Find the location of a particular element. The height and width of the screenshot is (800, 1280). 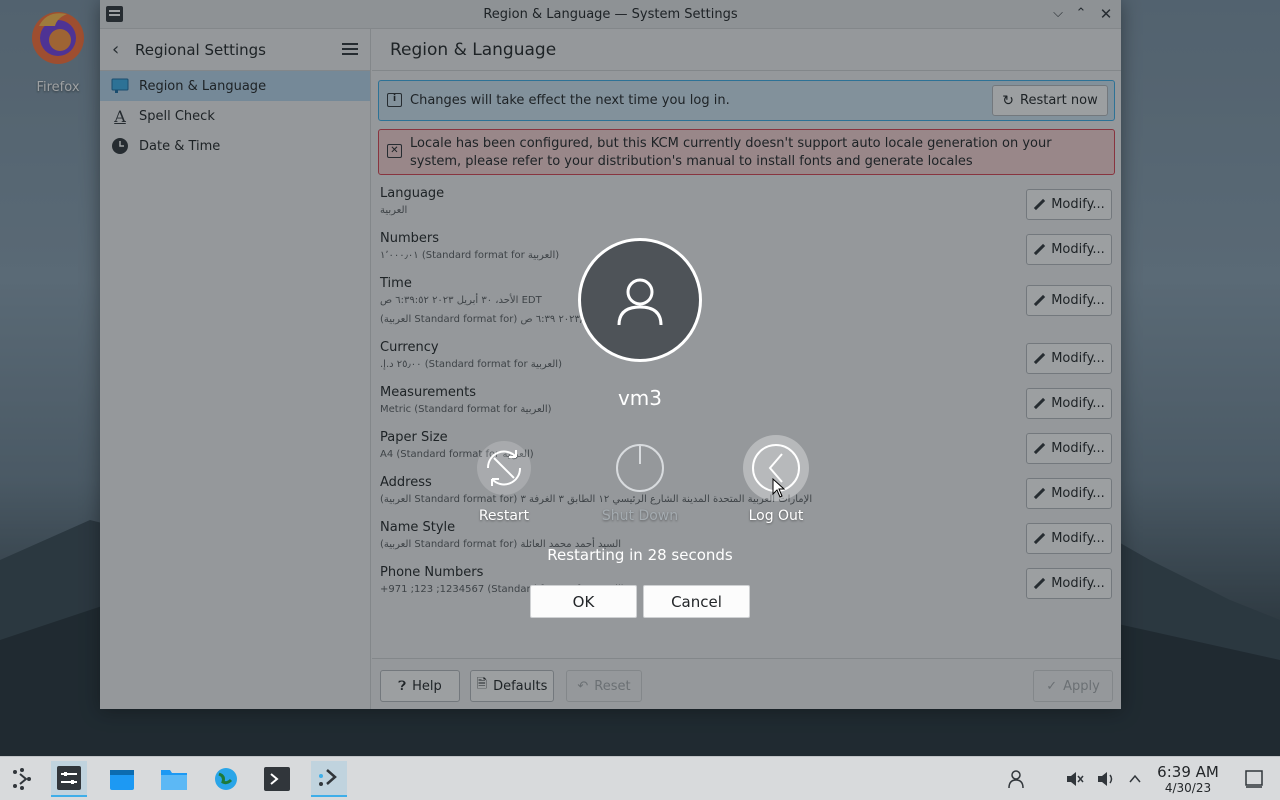

shutdown-action: Shut Down is located at coordinates (640, 482).